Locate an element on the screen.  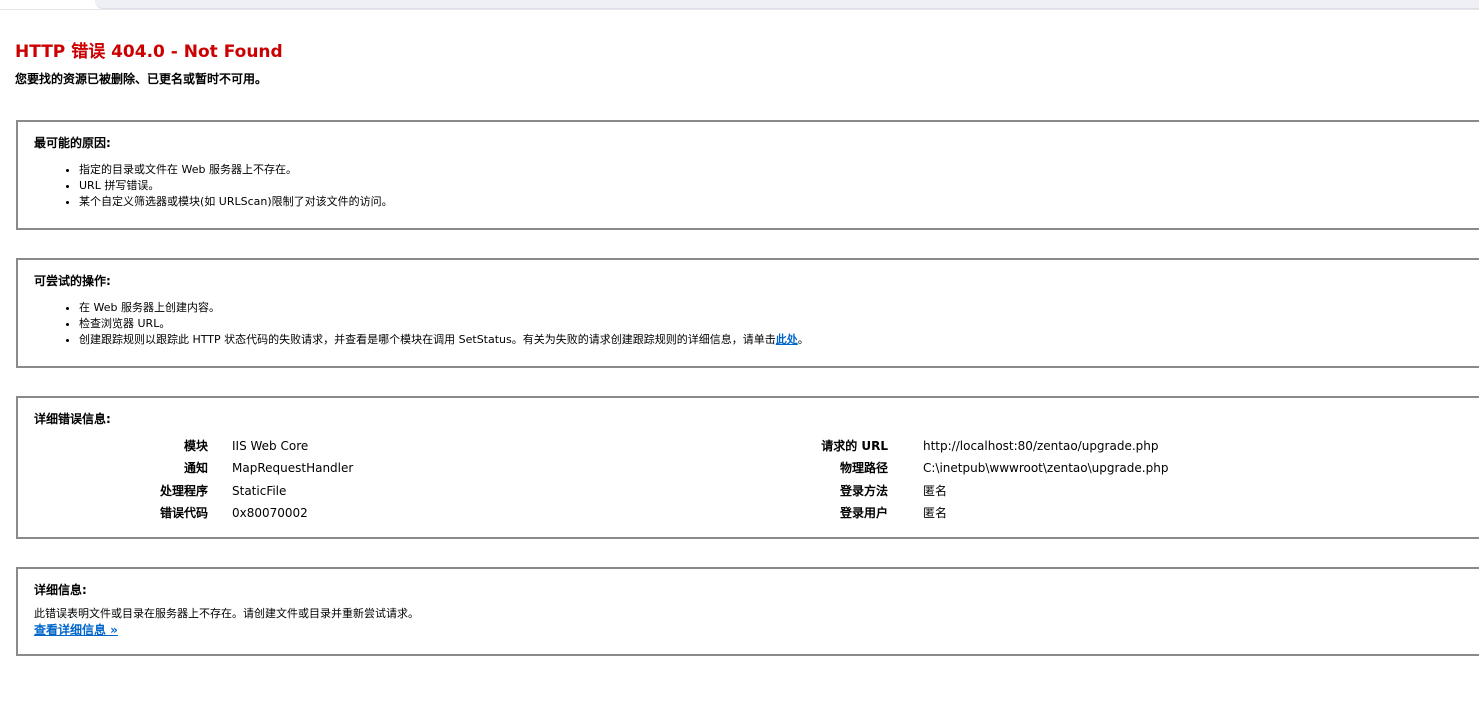
detail-value: IIS Web Core is located at coordinates (270, 446).